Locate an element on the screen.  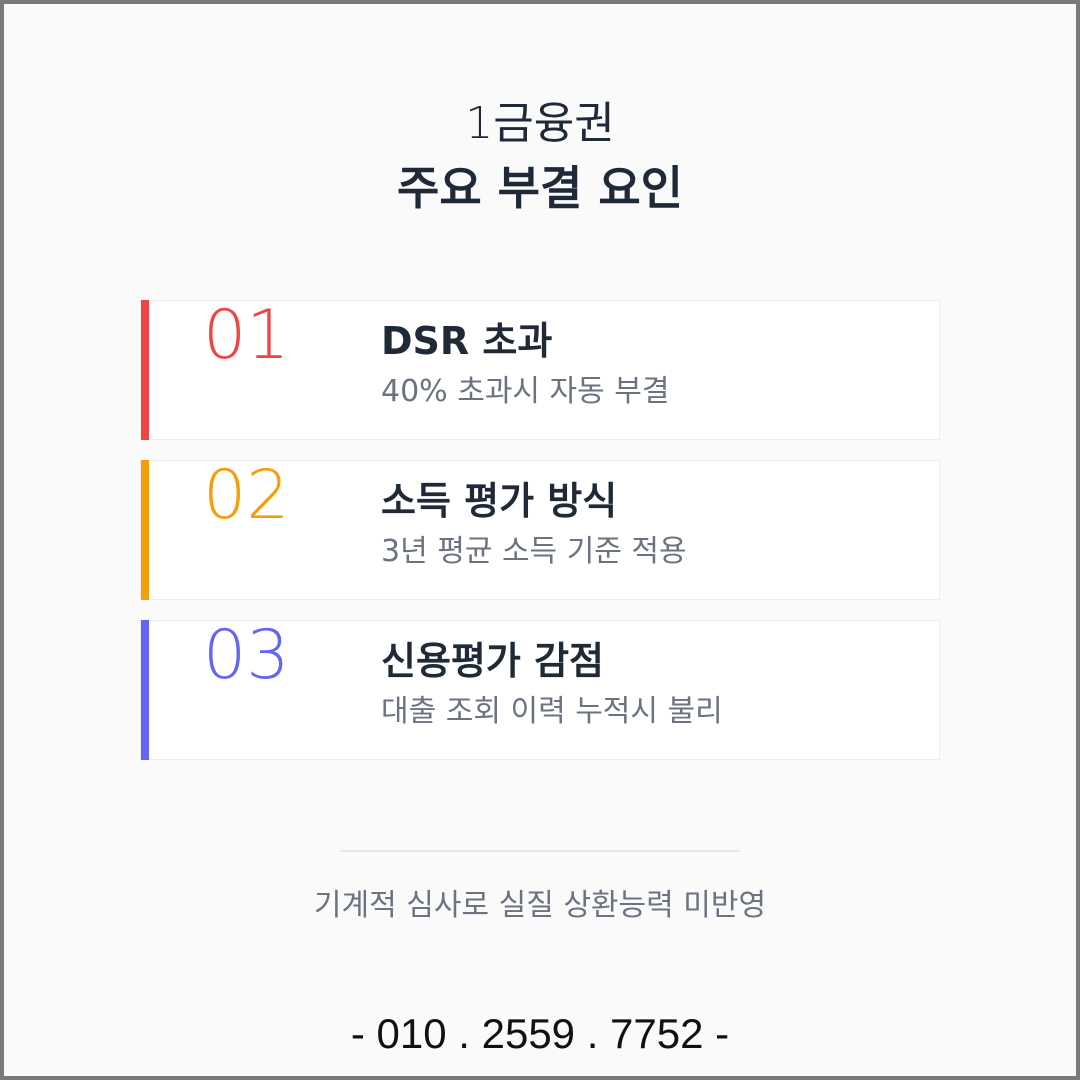
card-number: 02 is located at coordinates (246, 495).